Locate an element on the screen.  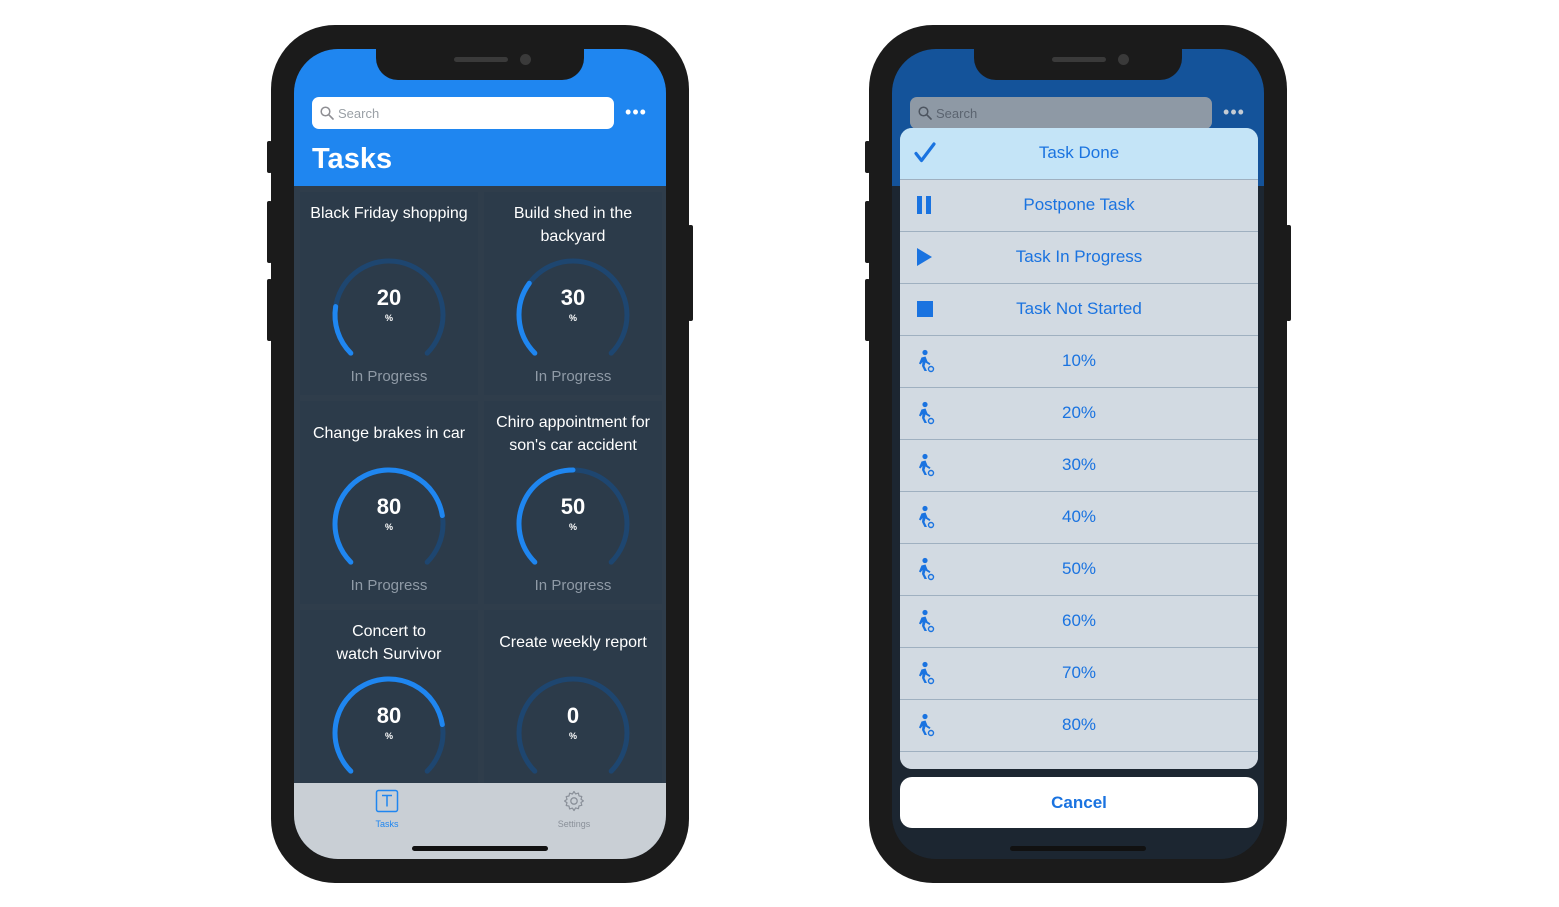
cancel-button: Cancel is located at coordinates (1079, 802).